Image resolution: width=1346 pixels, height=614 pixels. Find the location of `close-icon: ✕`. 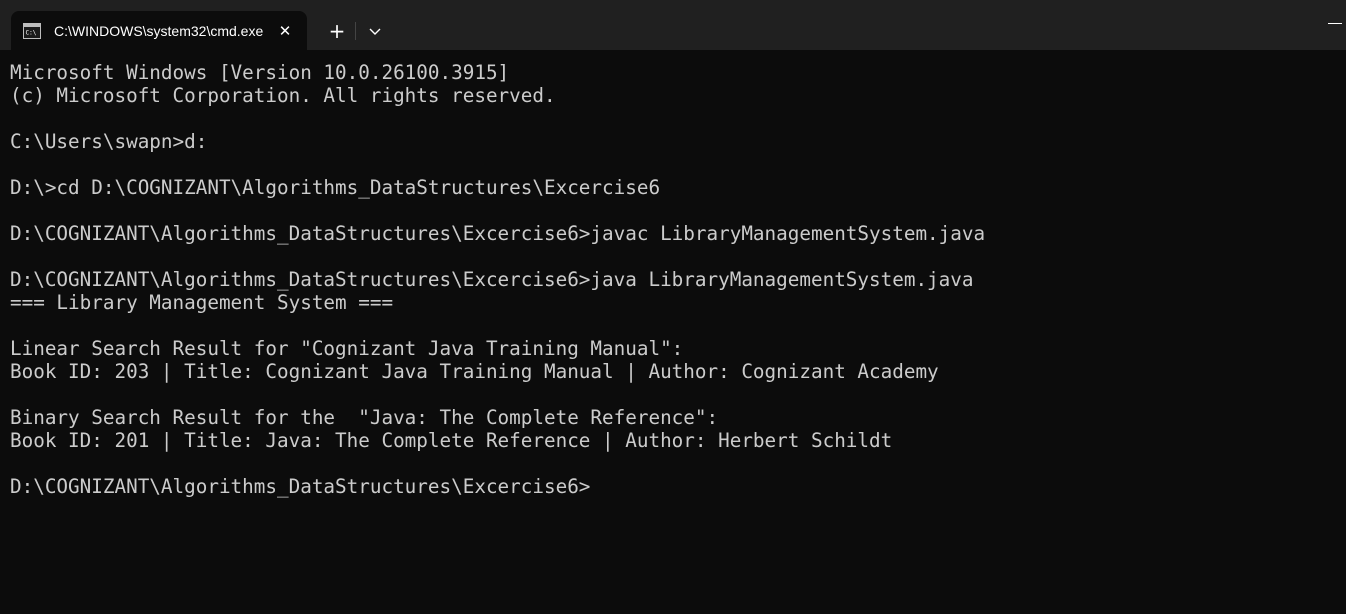

close-icon: ✕ is located at coordinates (285, 31).